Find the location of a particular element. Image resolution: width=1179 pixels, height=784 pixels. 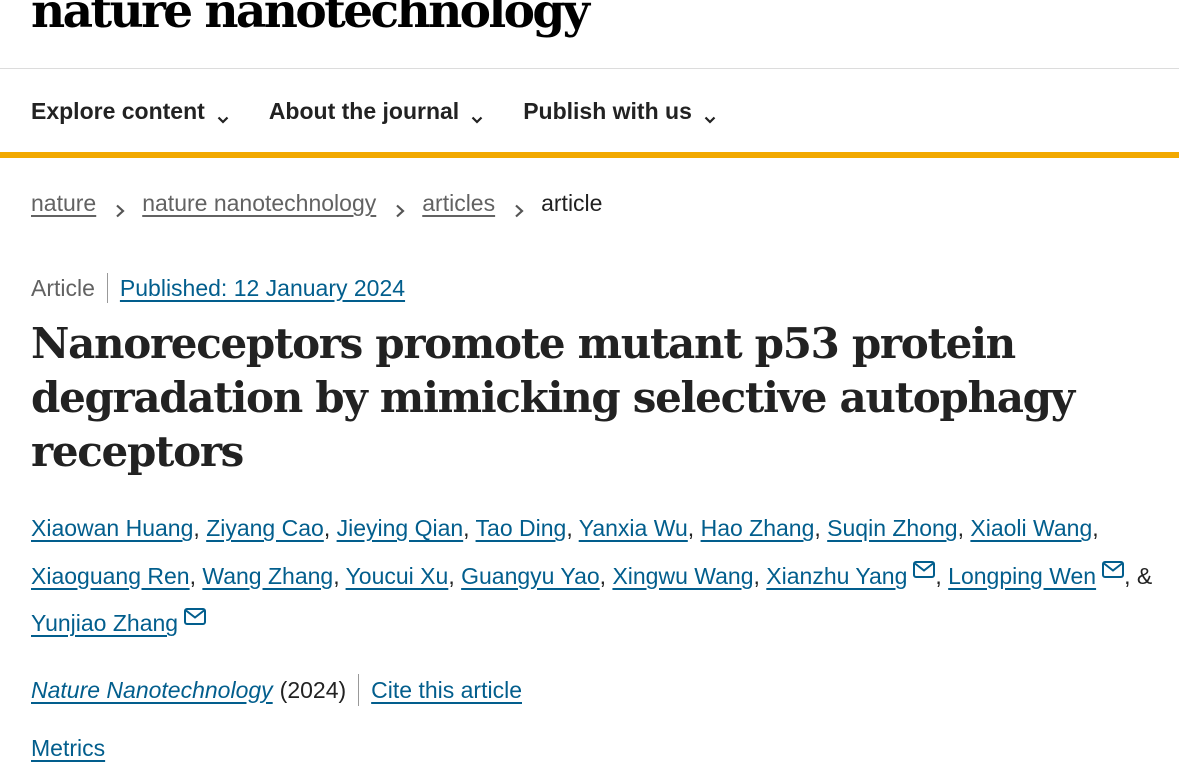

author-link: Yanxia Wu is located at coordinates (633, 528).